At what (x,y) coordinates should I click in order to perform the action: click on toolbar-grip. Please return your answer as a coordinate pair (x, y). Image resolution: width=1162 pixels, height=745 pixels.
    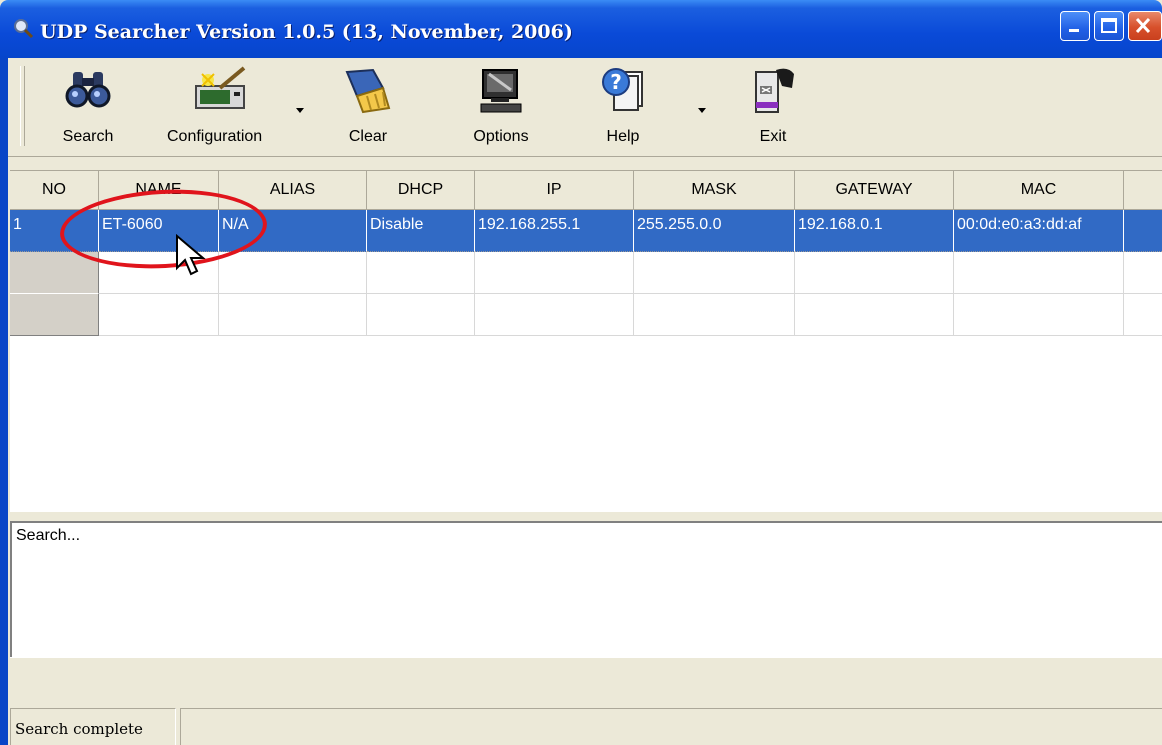
    Looking at the image, I should click on (22, 106).